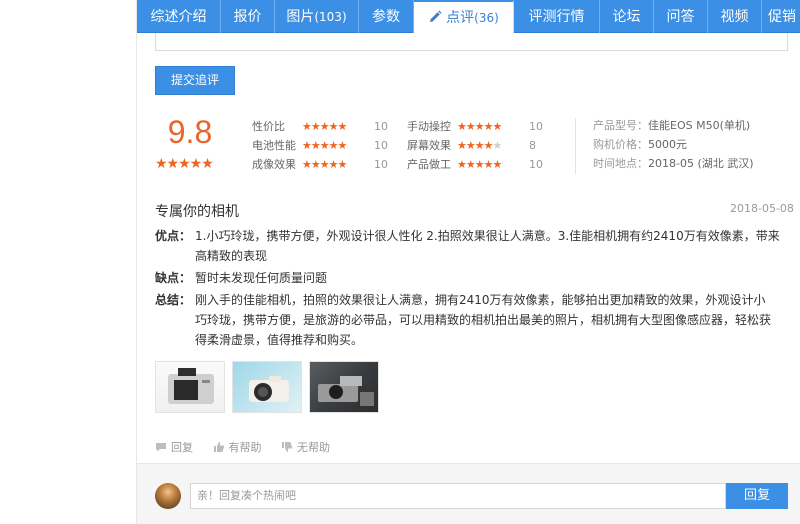 This screenshot has height=524, width=800. I want to click on meta-value: 2018-05 (湖北 武汉), so click(701, 163).